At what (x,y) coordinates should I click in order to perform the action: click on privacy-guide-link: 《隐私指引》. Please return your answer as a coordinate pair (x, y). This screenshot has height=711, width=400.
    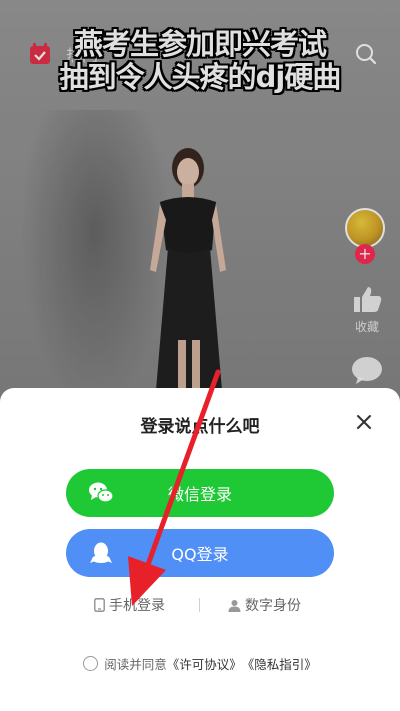
    Looking at the image, I should click on (279, 663).